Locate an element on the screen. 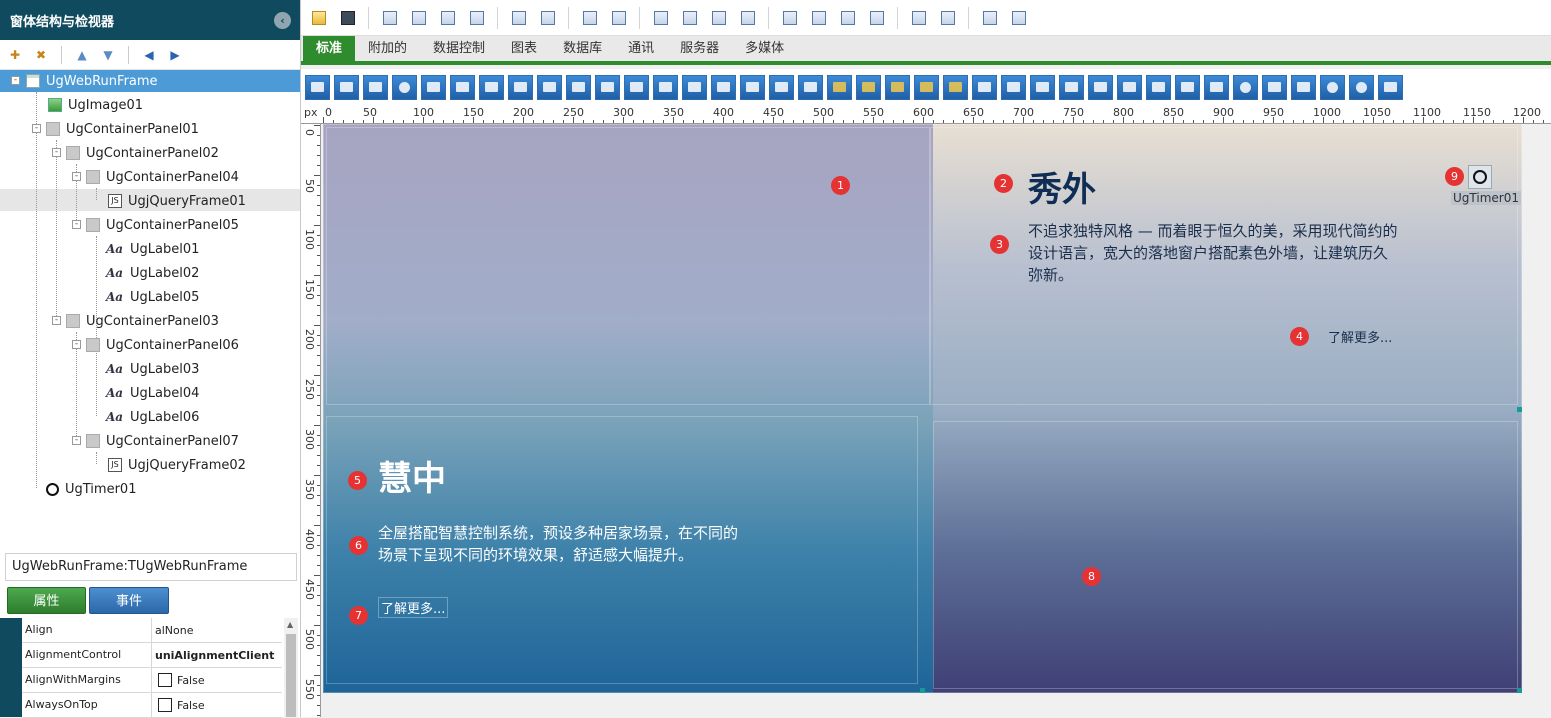 The width and height of the screenshot is (1551, 718). move-left-icon: ◀ is located at coordinates (149, 55).